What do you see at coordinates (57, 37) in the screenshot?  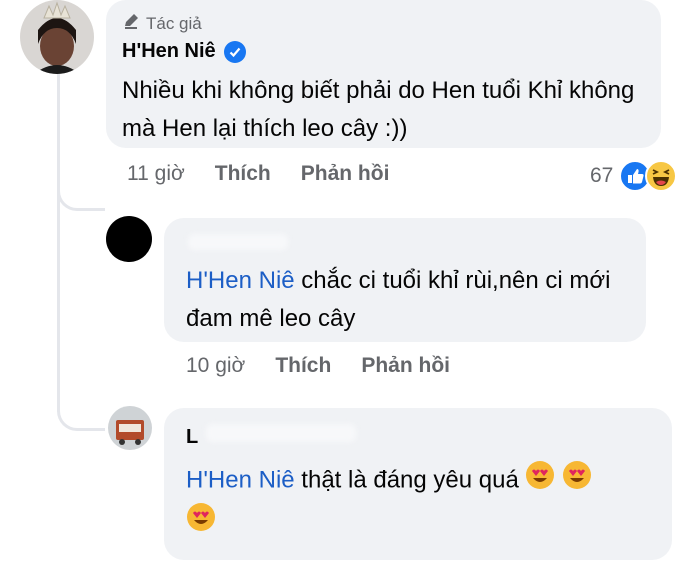 I see `avatar-hhen-nie` at bounding box center [57, 37].